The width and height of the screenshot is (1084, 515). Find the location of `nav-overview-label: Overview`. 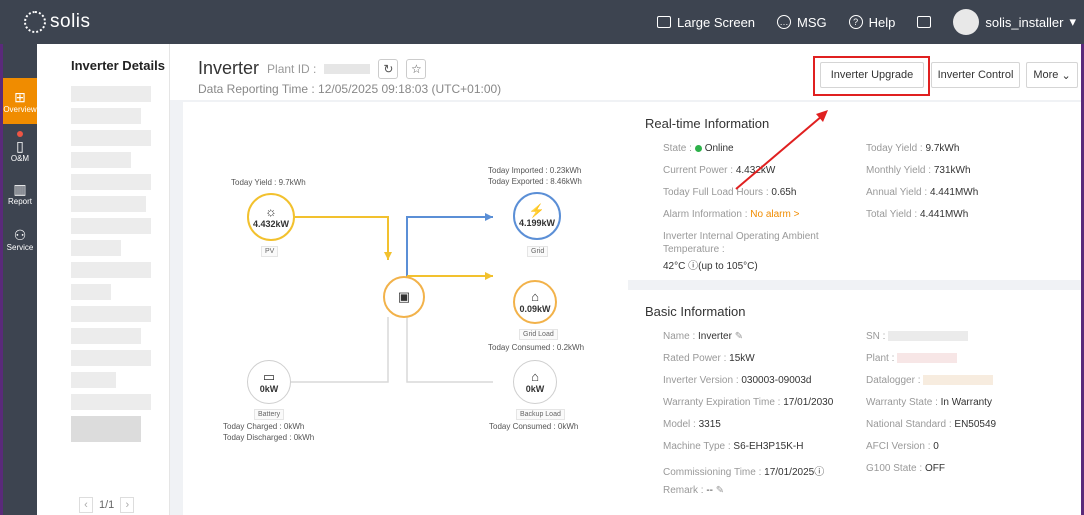

nav-overview-label: Overview is located at coordinates (20, 109).